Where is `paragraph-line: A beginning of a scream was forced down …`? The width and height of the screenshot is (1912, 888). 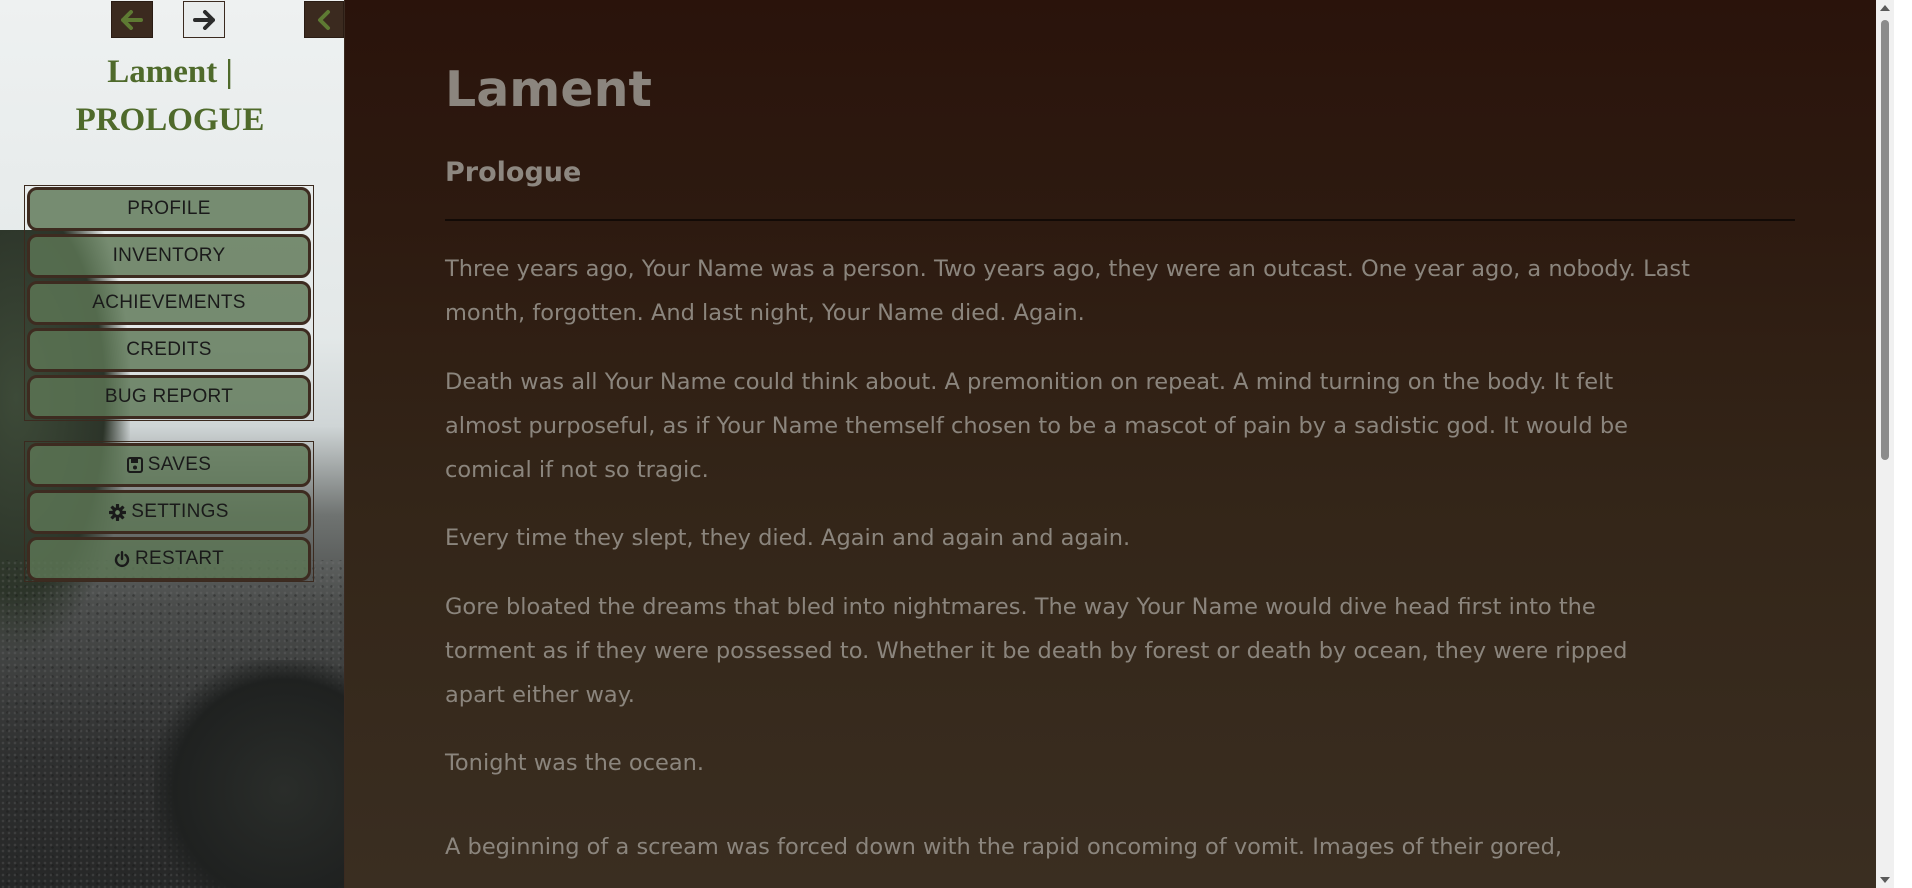 paragraph-line: A beginning of a scream was forced down … is located at coordinates (1004, 847).